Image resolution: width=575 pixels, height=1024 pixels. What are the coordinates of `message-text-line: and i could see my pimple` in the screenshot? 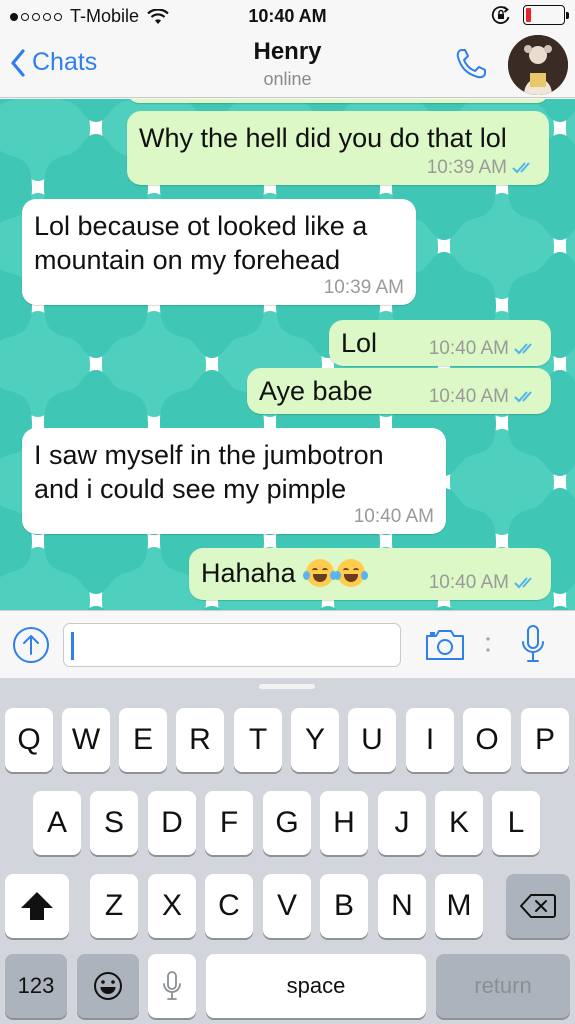 It's located at (190, 489).